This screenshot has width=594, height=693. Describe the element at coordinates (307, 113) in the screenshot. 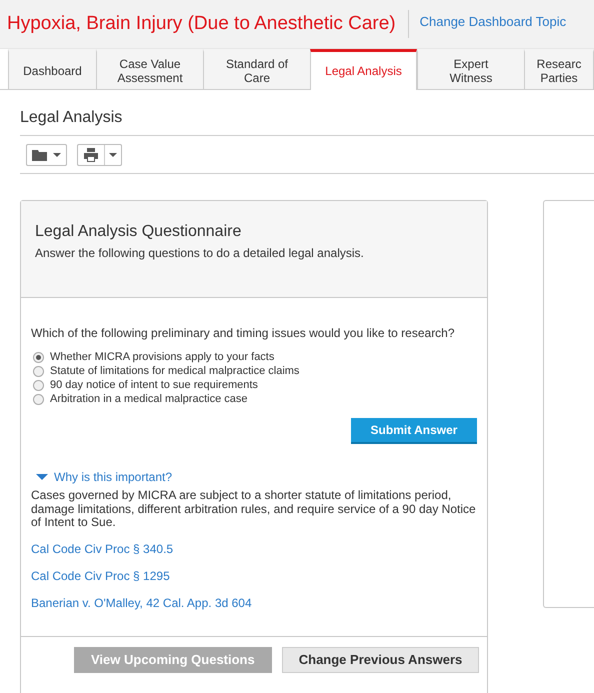

I see `section-title: Legal Analysis` at that location.